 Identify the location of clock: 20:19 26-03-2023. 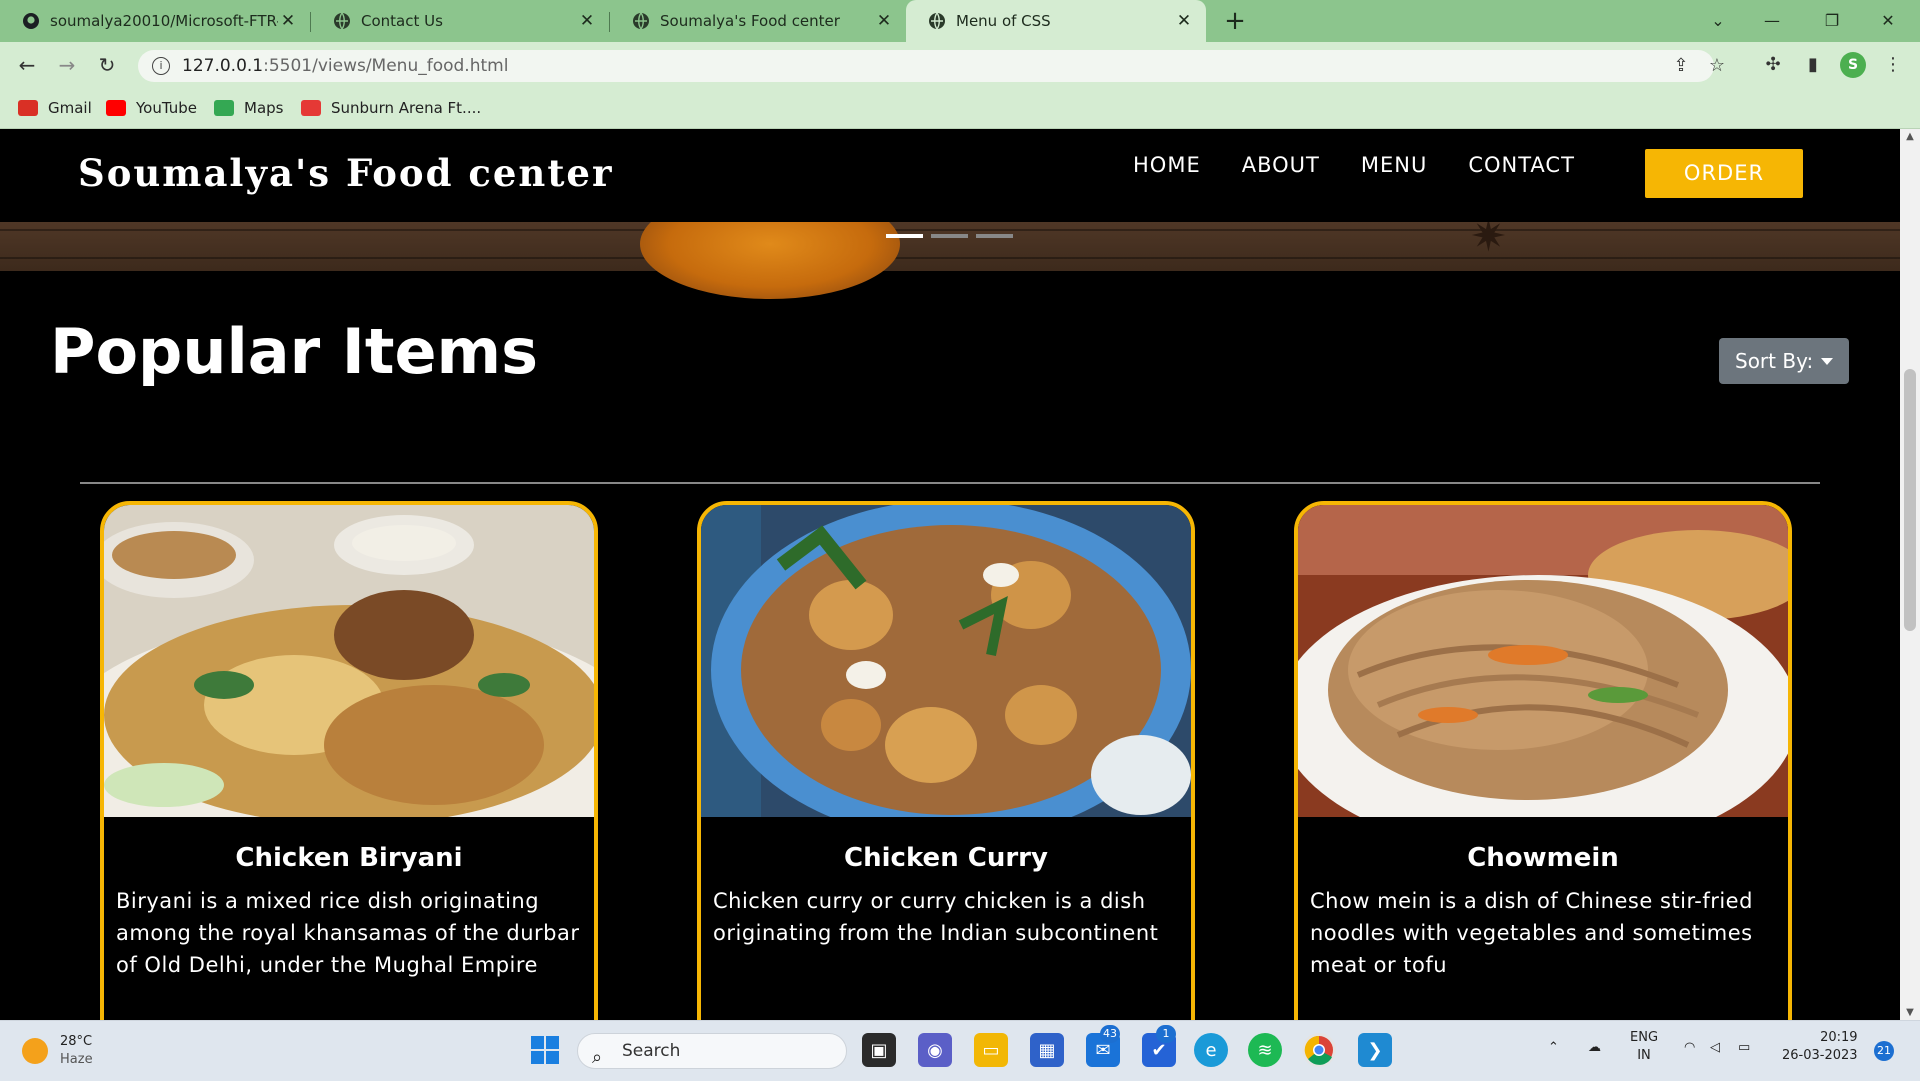
(1820, 1047).